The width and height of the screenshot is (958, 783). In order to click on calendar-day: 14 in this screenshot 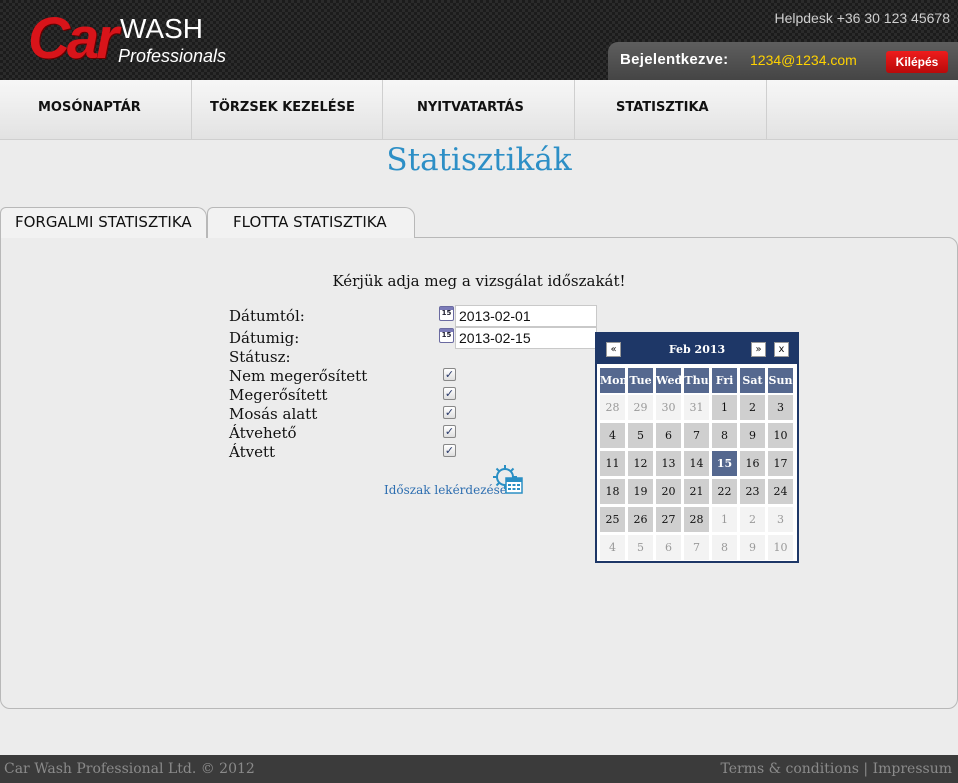, I will do `click(696, 463)`.